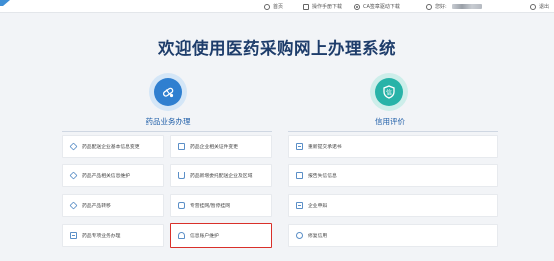  What do you see at coordinates (277, 48) in the screenshot?
I see `page-title: 欢迎使用医药采购网上办理系统` at bounding box center [277, 48].